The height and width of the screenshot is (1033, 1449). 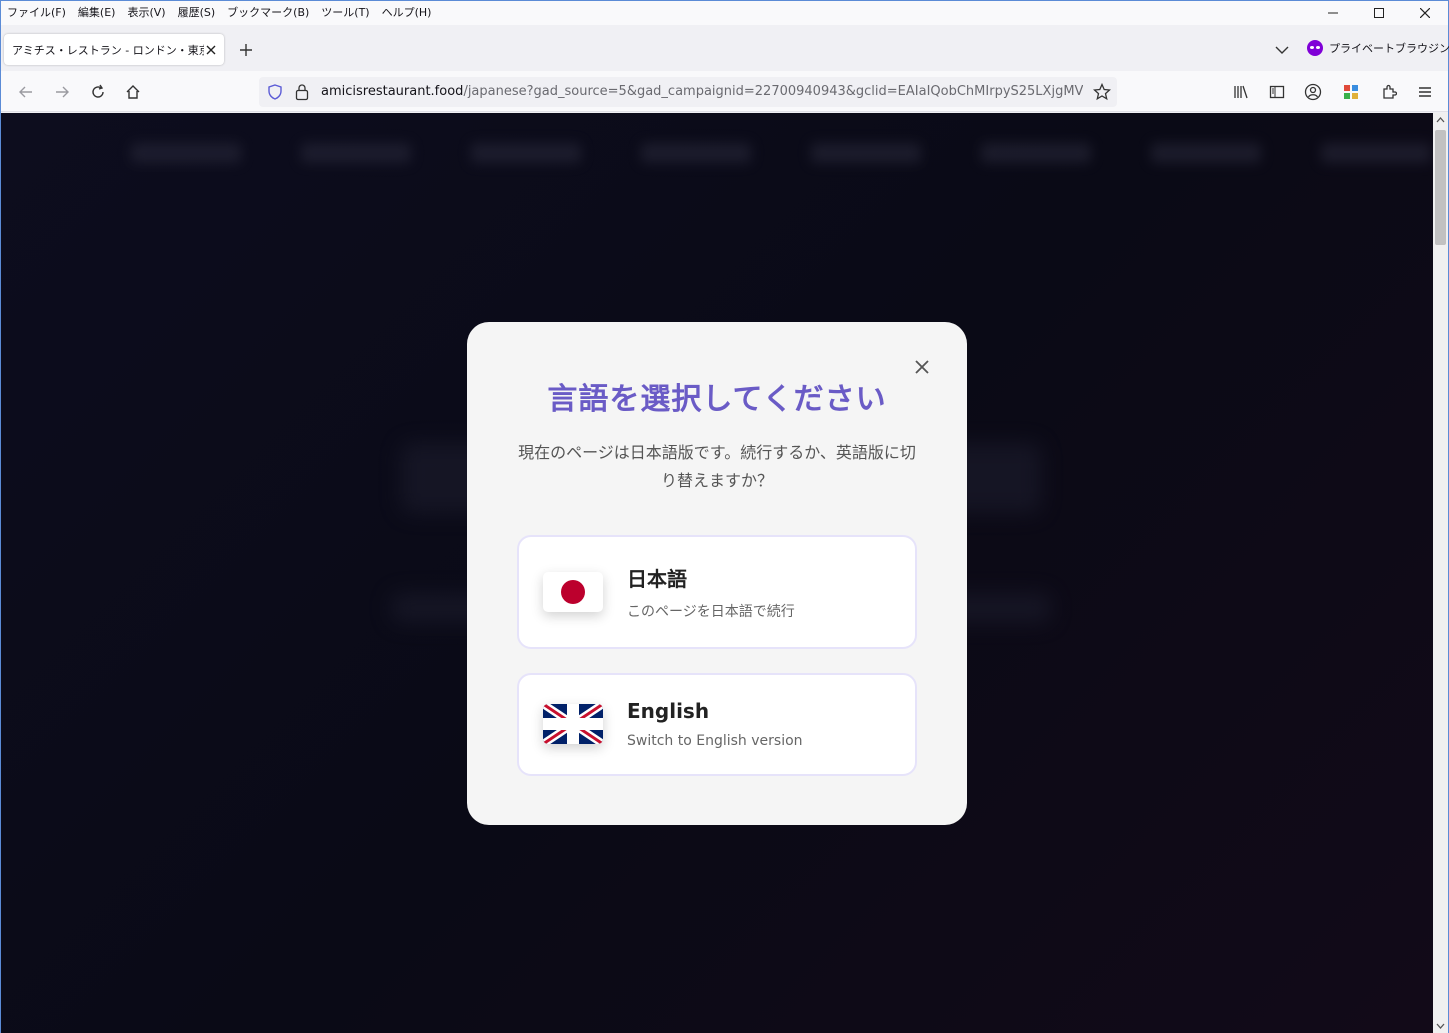 I want to click on arrow-left-icon, so click(x=25, y=92).